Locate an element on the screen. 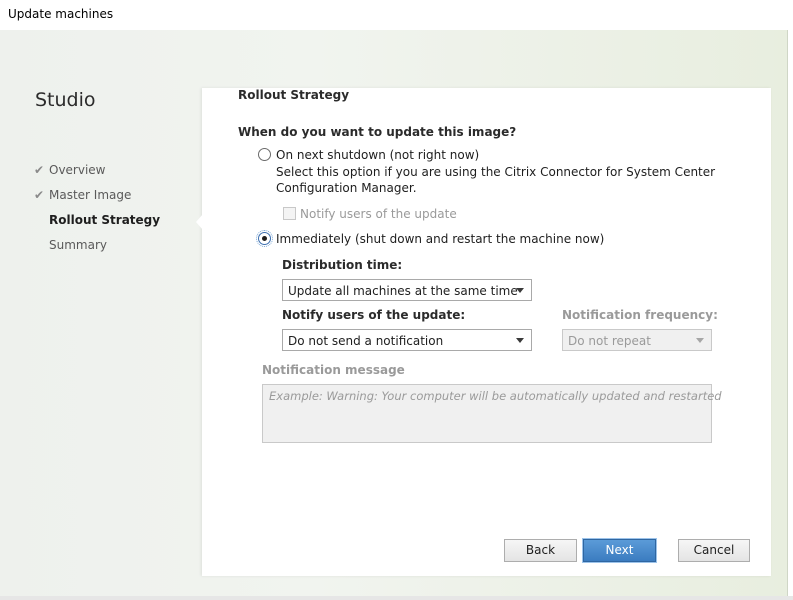 The height and width of the screenshot is (600, 793). distribution-time-select: Update all machines at the same time is located at coordinates (407, 290).